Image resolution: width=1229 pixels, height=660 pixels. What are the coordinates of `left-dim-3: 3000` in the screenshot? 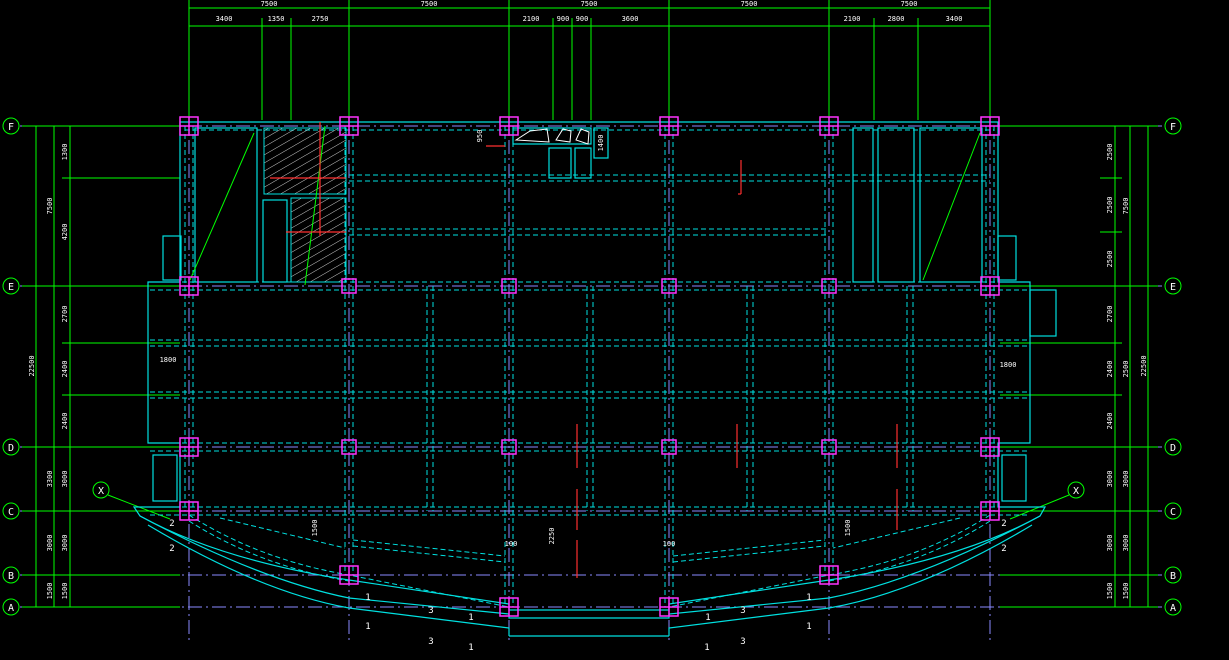 It's located at (50, 543).